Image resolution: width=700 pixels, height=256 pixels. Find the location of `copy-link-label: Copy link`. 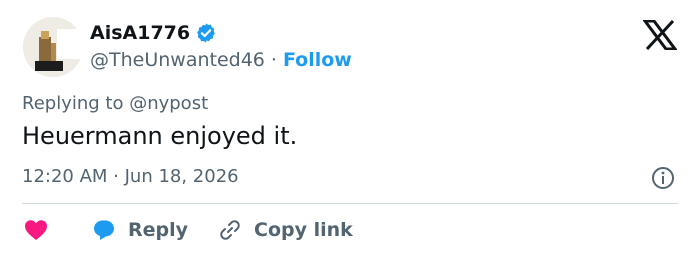

copy-link-label: Copy link is located at coordinates (303, 230).